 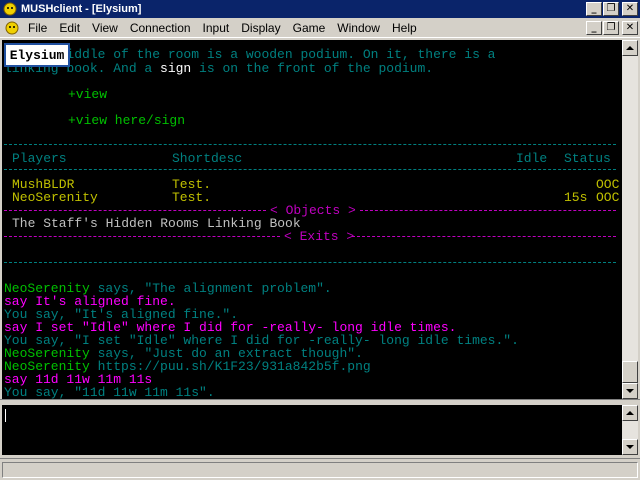 What do you see at coordinates (109, 392) in the screenshot?
I see `chat-line: You say, "11d 11w 11m 11s".` at bounding box center [109, 392].